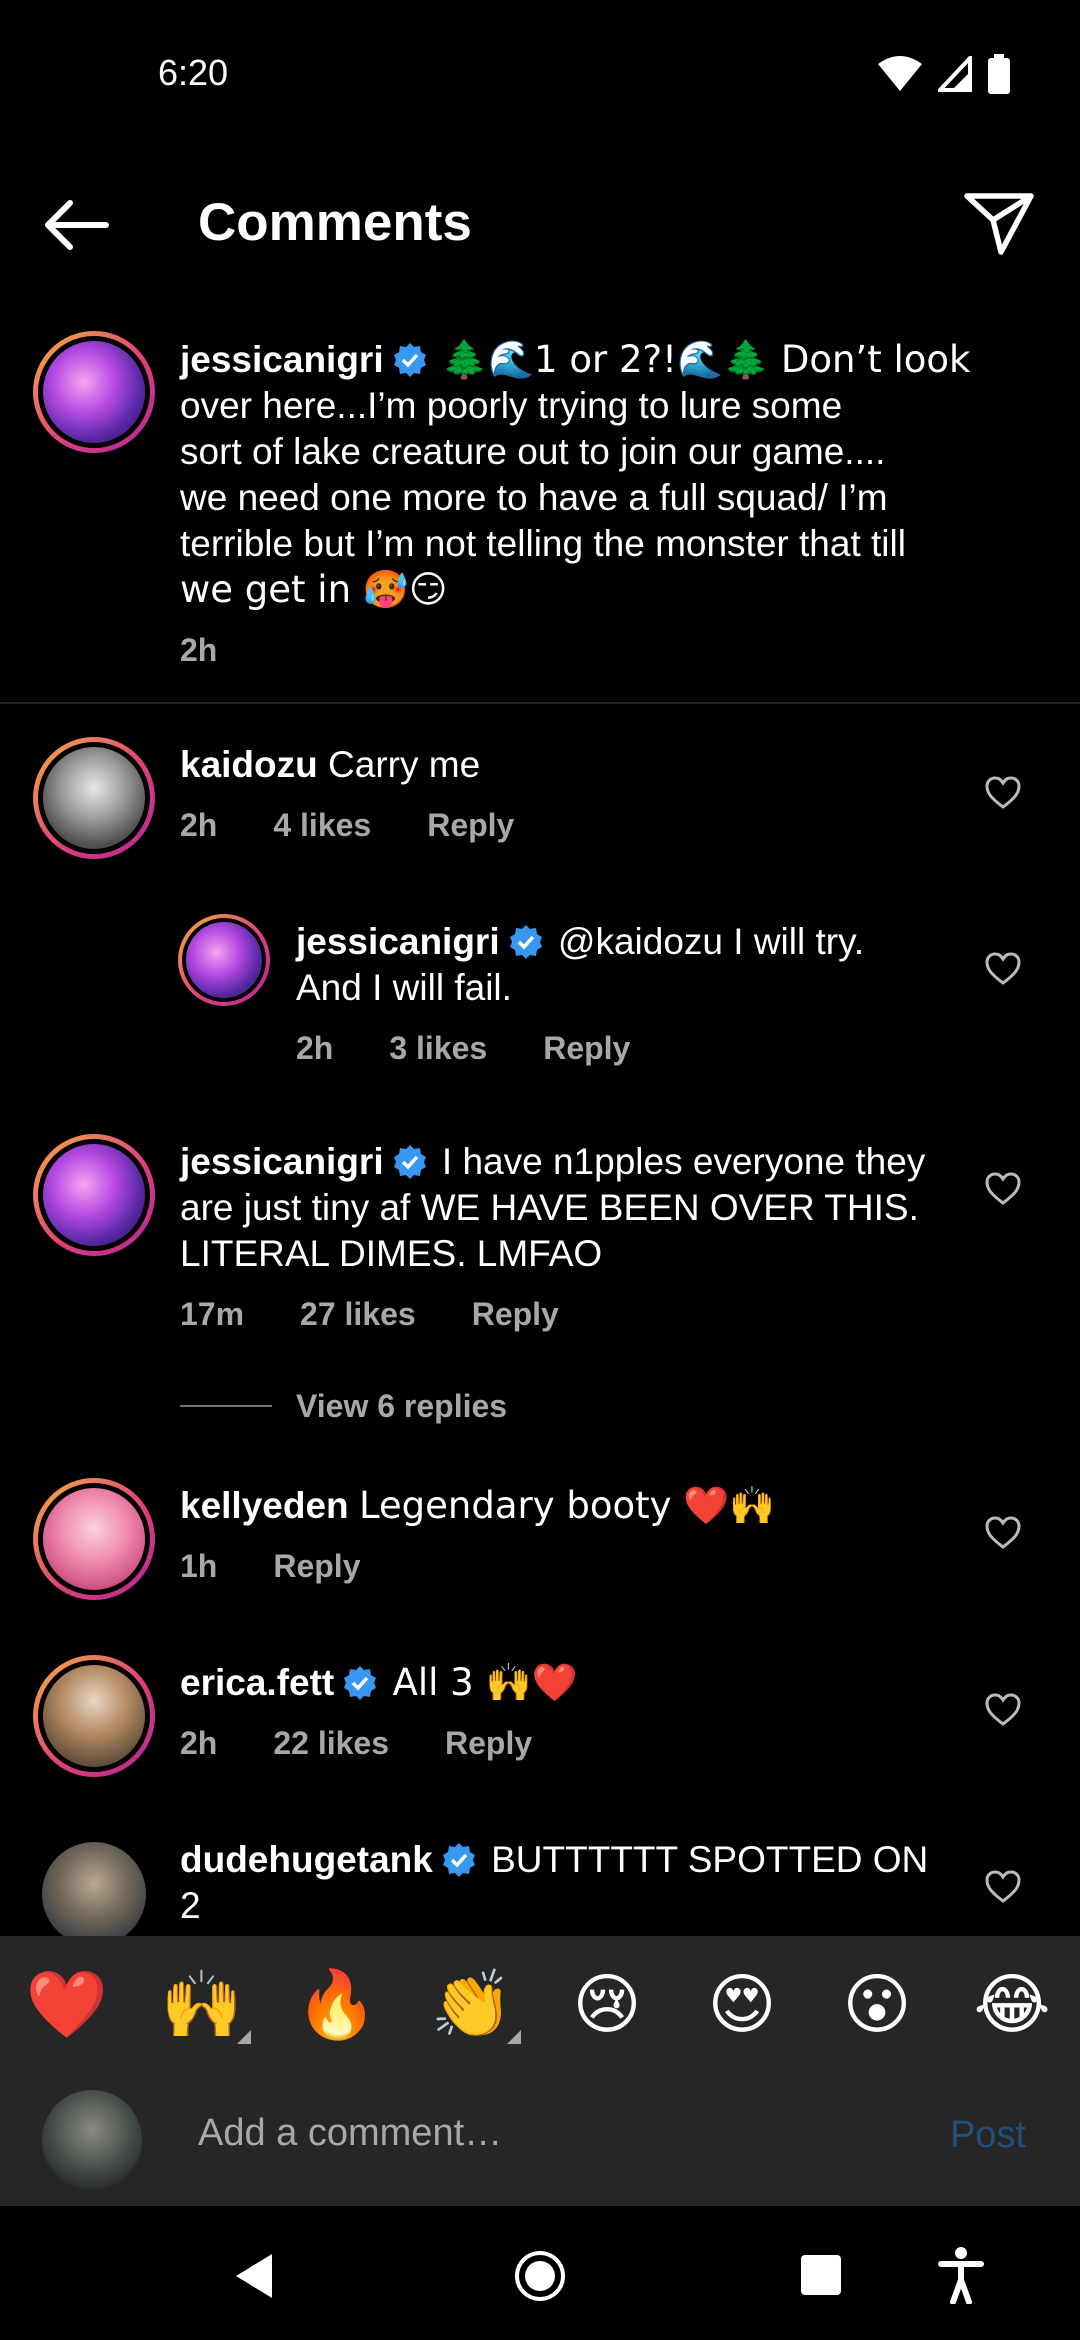 The image size is (1080, 2340). I want to click on nav-recents-icon, so click(821, 2275).